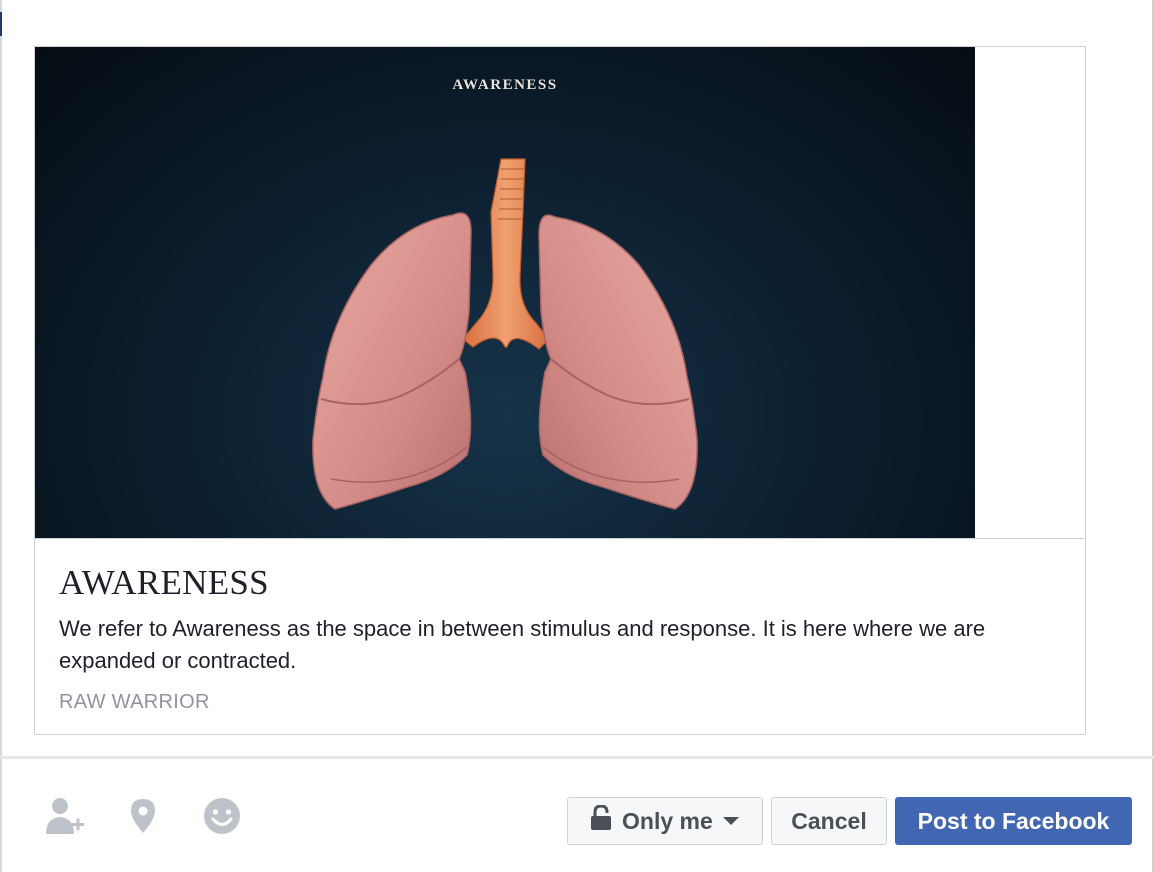 The width and height of the screenshot is (1154, 872). Describe the element at coordinates (829, 821) in the screenshot. I see `cancel-button: Cancel` at that location.